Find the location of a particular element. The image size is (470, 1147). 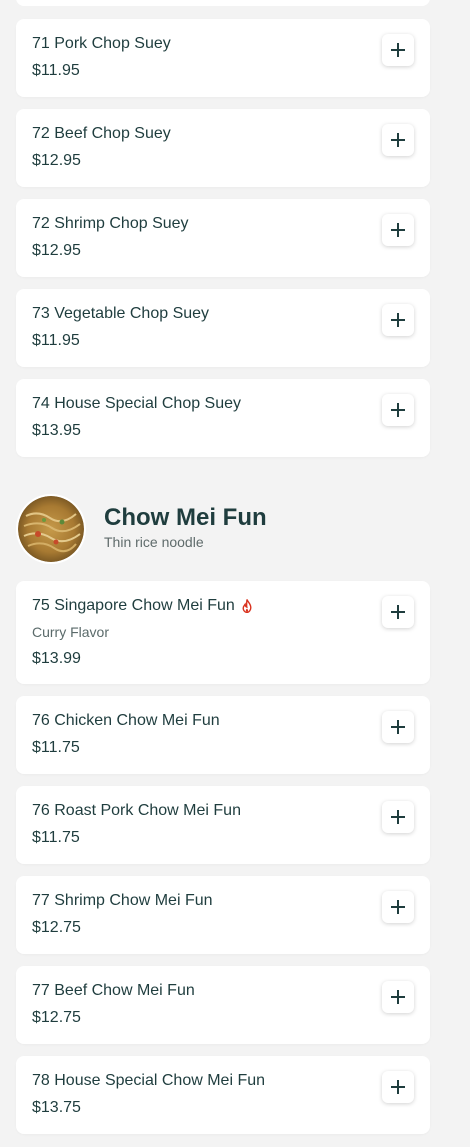

item-description: Curry Flavor is located at coordinates (71, 632).